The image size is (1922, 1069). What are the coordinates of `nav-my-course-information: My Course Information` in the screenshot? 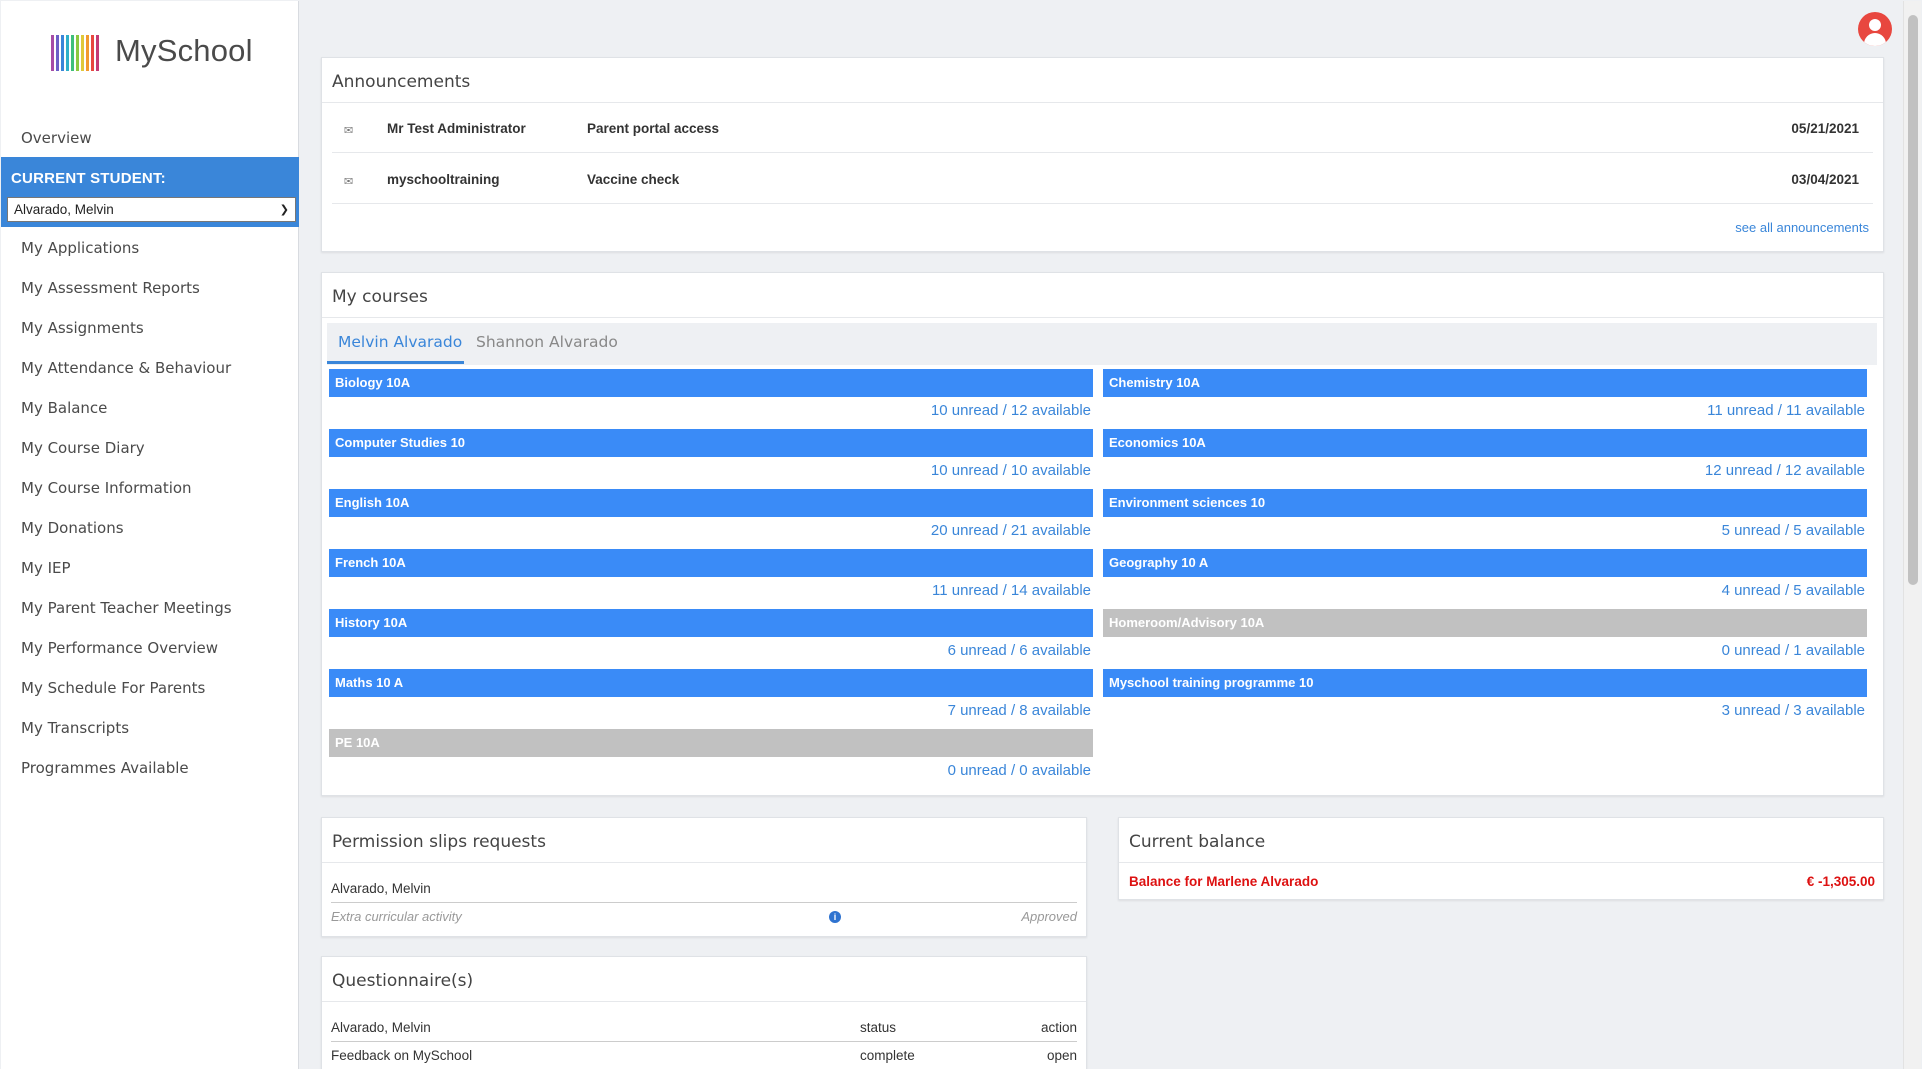 It's located at (106, 488).